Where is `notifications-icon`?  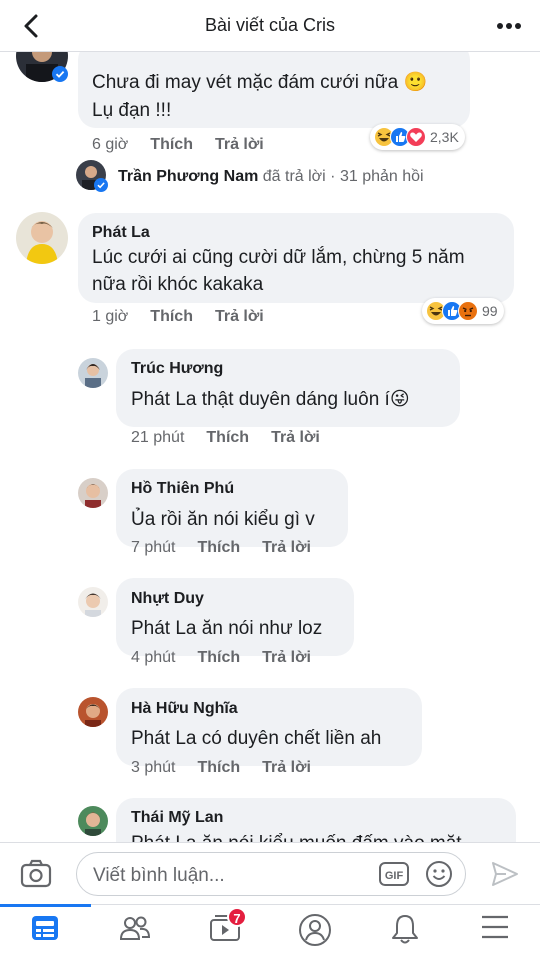 notifications-icon is located at coordinates (405, 929).